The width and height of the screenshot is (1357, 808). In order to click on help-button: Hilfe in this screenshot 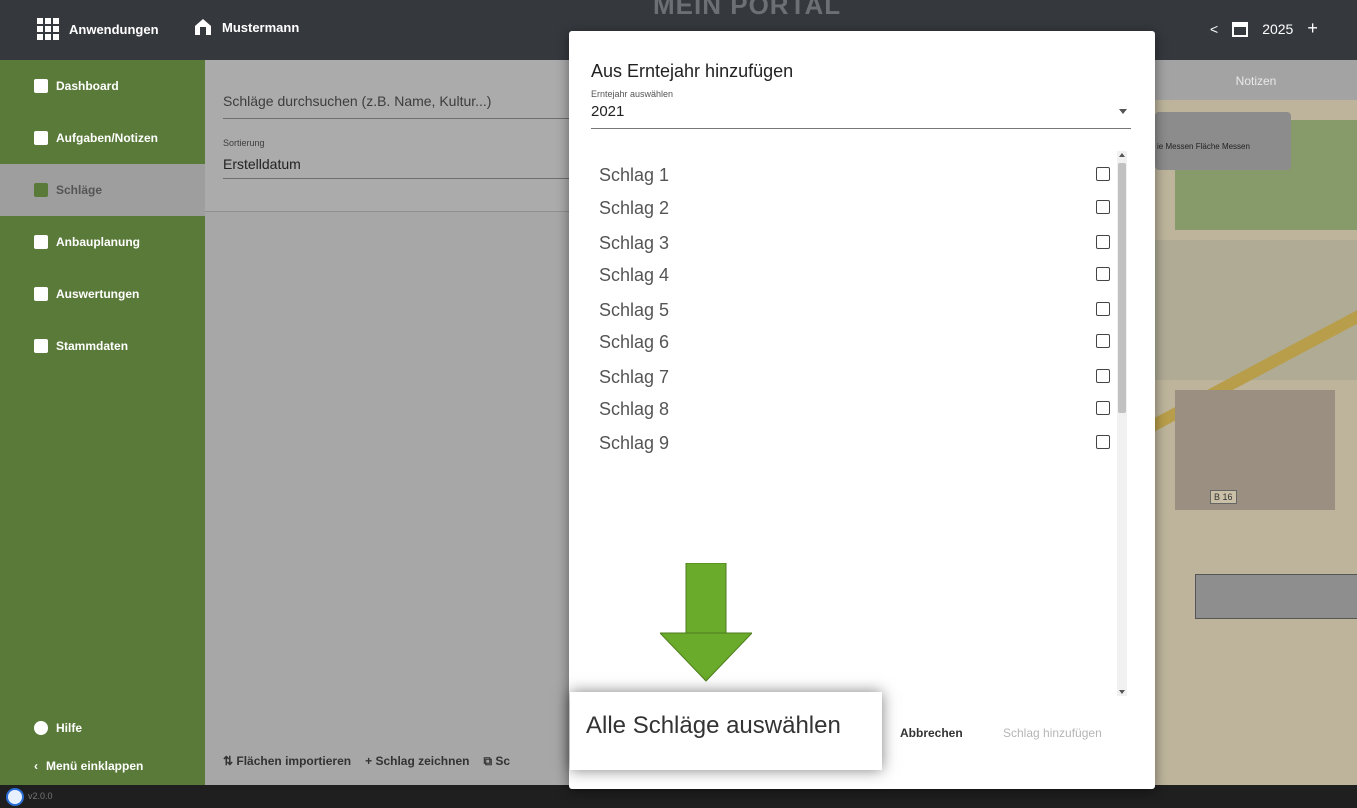, I will do `click(102, 728)`.